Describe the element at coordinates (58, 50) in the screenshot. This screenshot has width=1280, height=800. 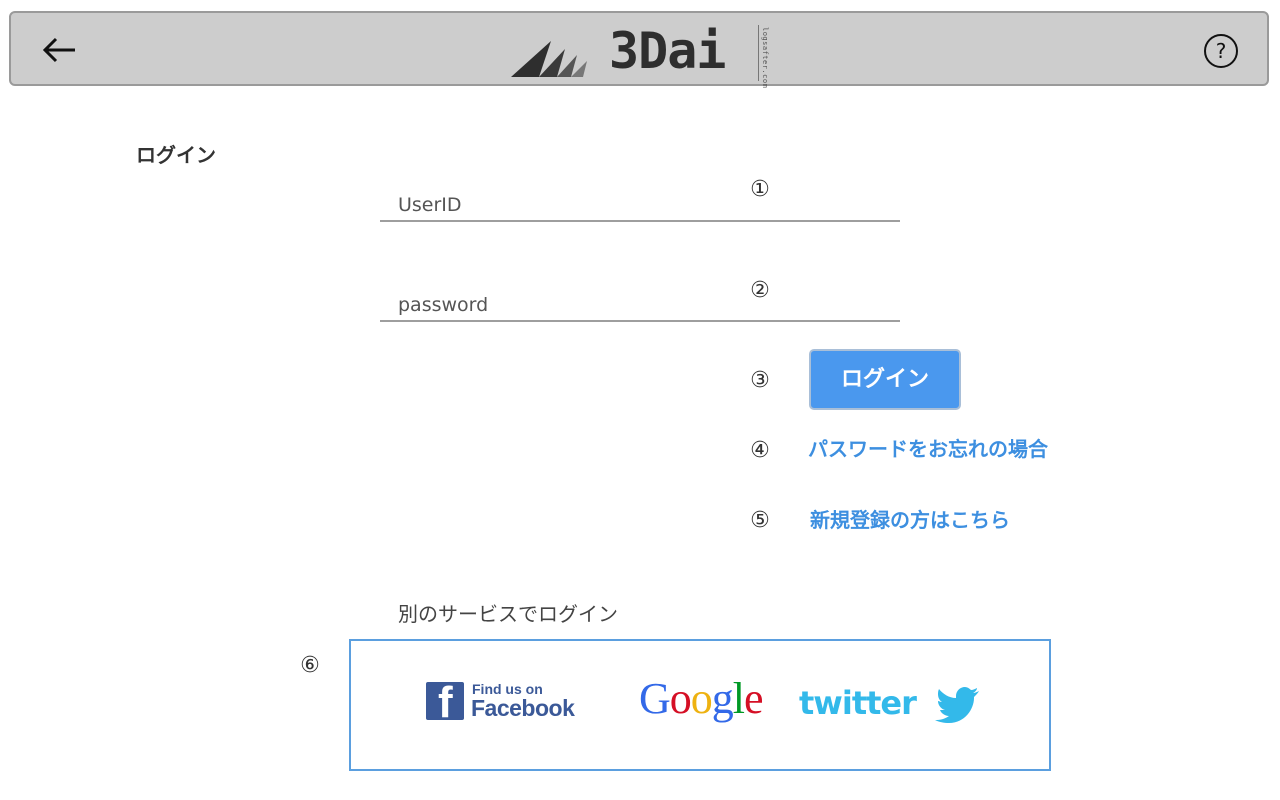
I see `arrow-left-icon` at that location.